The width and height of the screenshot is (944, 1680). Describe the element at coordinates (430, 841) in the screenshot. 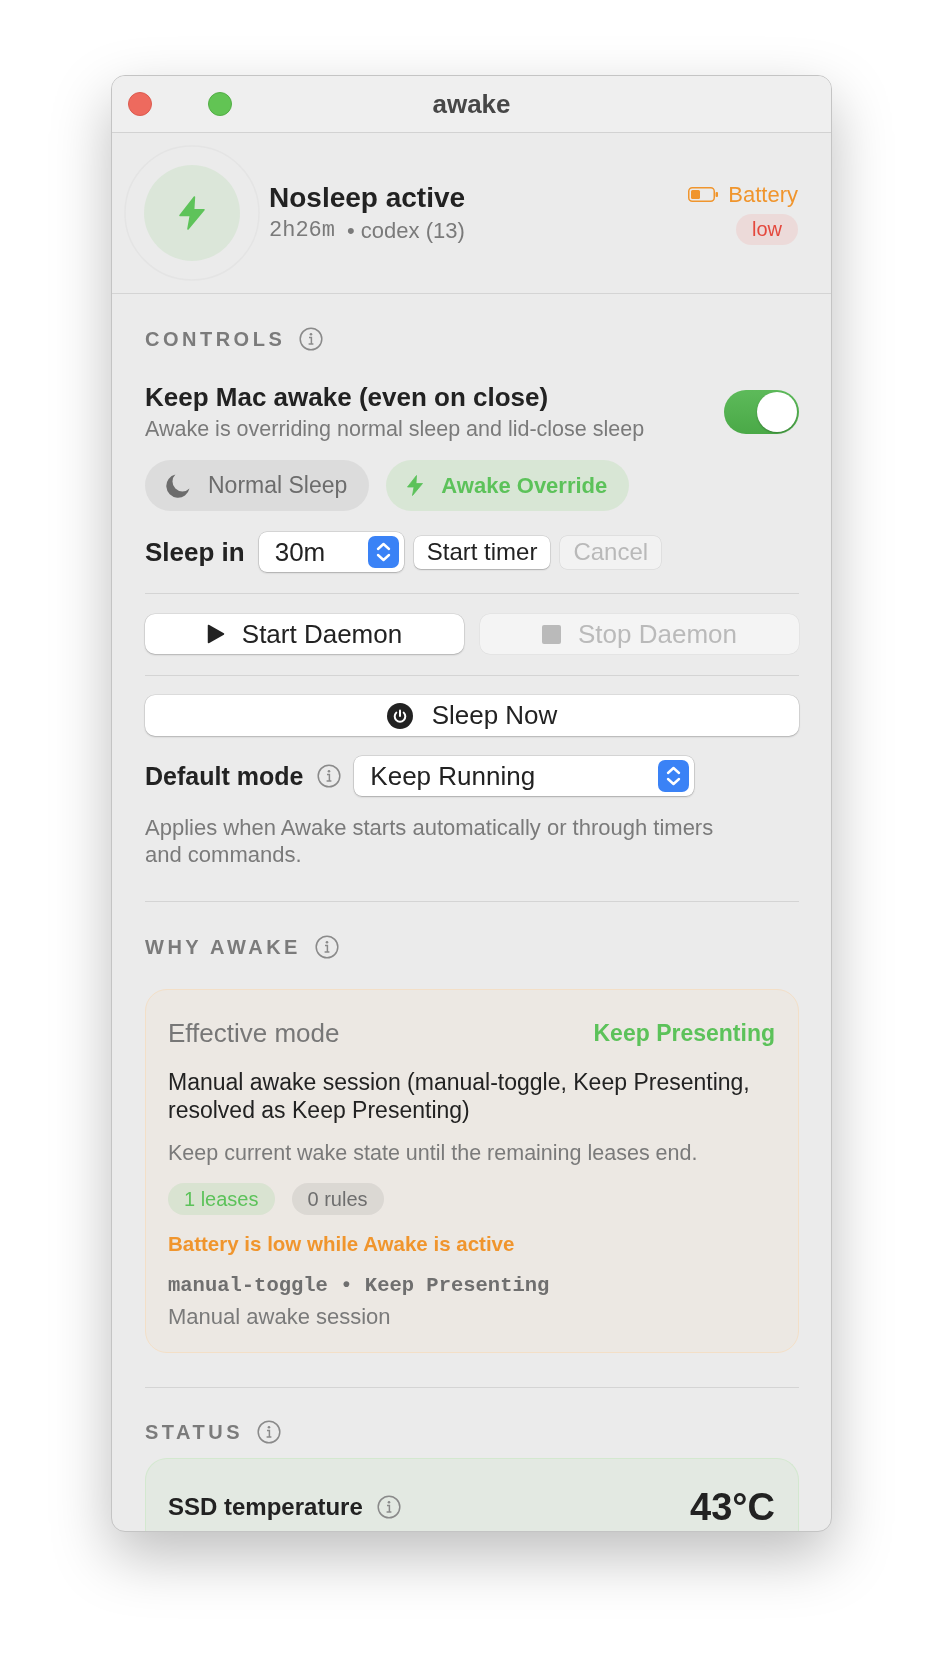

I see `hint-text: Applies when Awake starts automatically or through timers and commands.` at that location.